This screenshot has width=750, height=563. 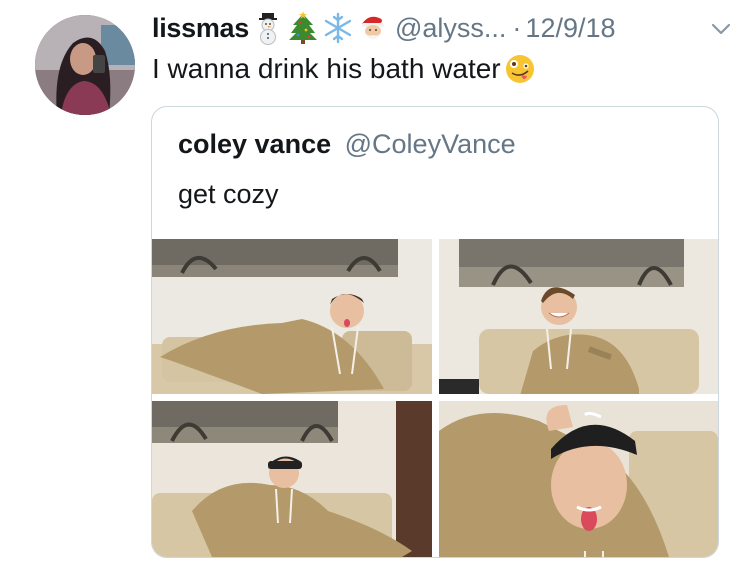 What do you see at coordinates (430, 144) in the screenshot?
I see `quoted-handle: @ColeyVance` at bounding box center [430, 144].